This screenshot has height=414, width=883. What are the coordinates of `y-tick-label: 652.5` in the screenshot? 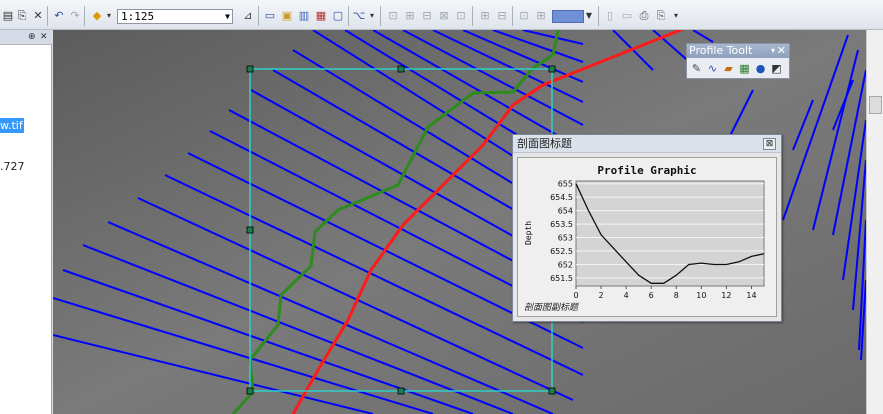 It's located at (561, 251).